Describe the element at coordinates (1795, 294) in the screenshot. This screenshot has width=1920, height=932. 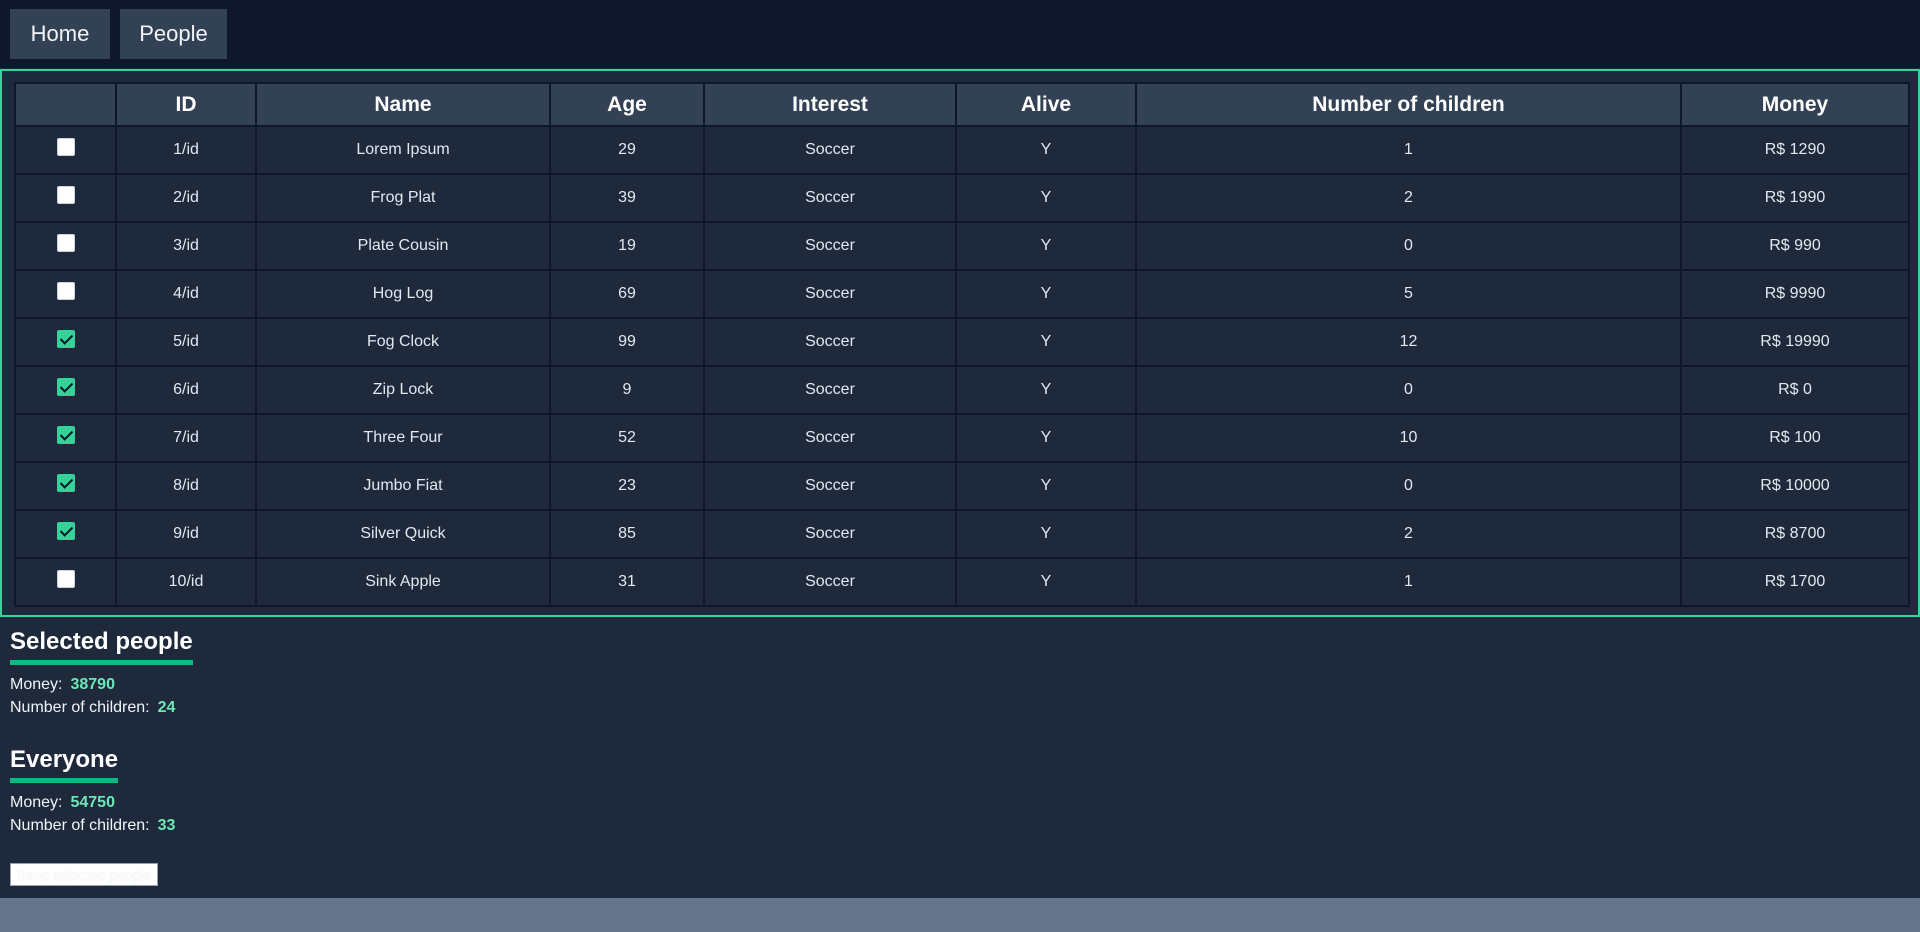
I see `cell-money: R$ 9990` at that location.